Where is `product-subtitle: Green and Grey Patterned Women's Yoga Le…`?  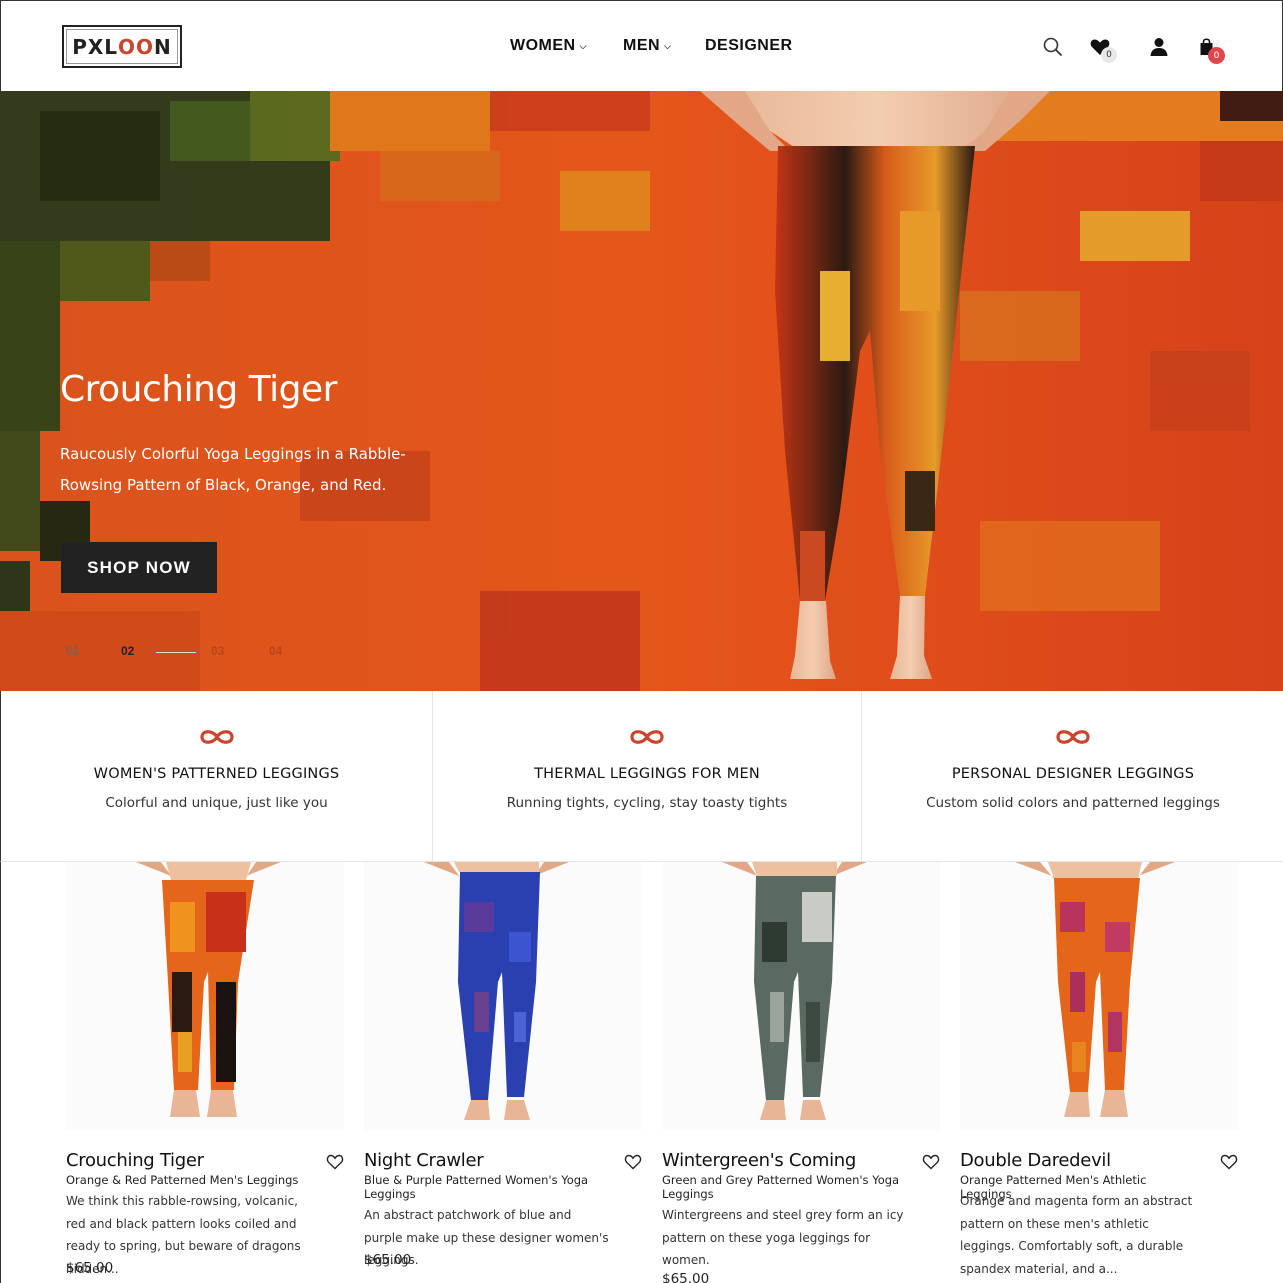 product-subtitle: Green and Grey Patterned Women's Yoga Le… is located at coordinates (781, 1187).